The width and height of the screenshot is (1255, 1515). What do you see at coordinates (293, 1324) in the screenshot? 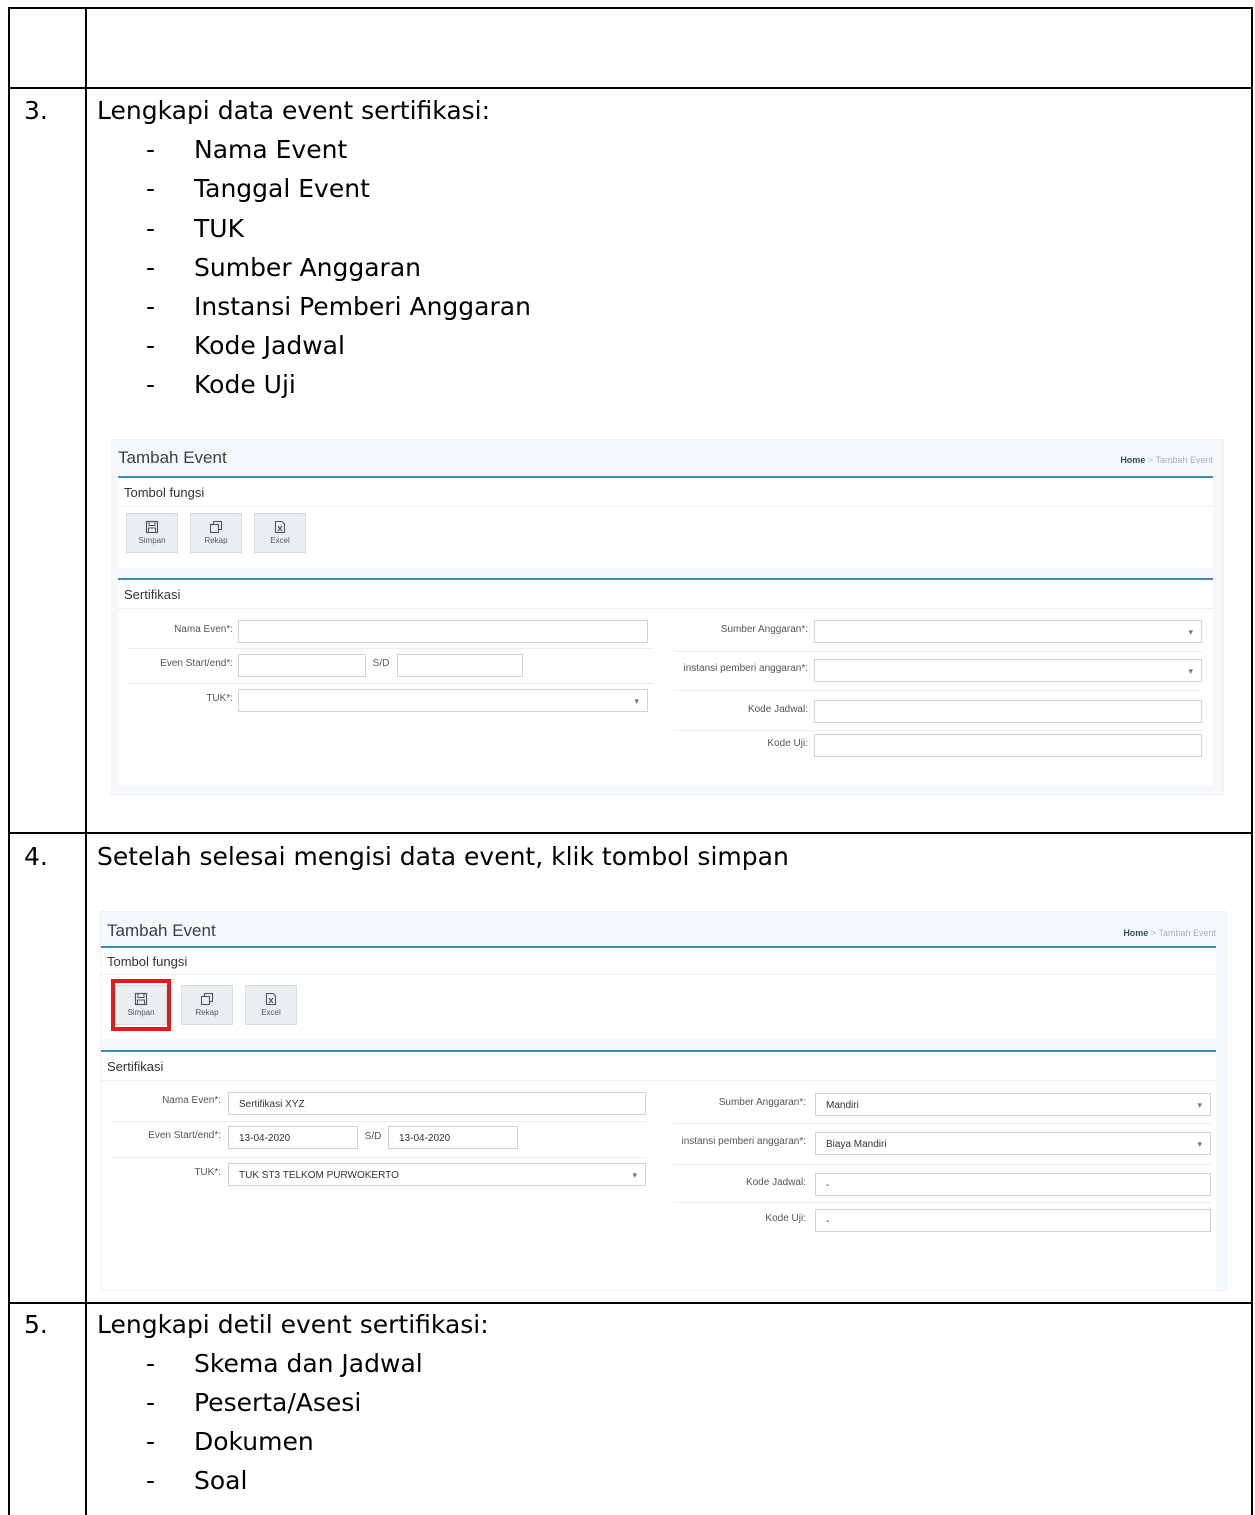
I see `step-title: Lengkapi detil event sertifikasi:` at bounding box center [293, 1324].